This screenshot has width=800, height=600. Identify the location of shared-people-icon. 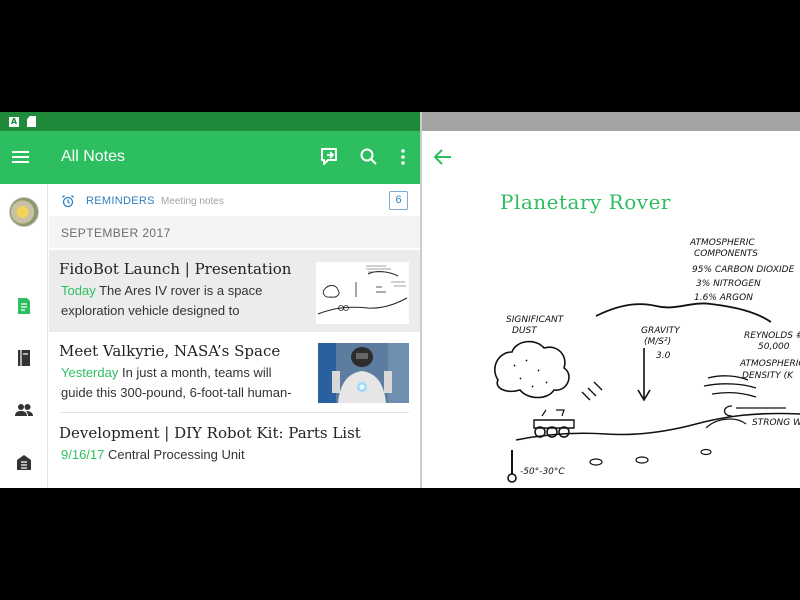
(24, 410).